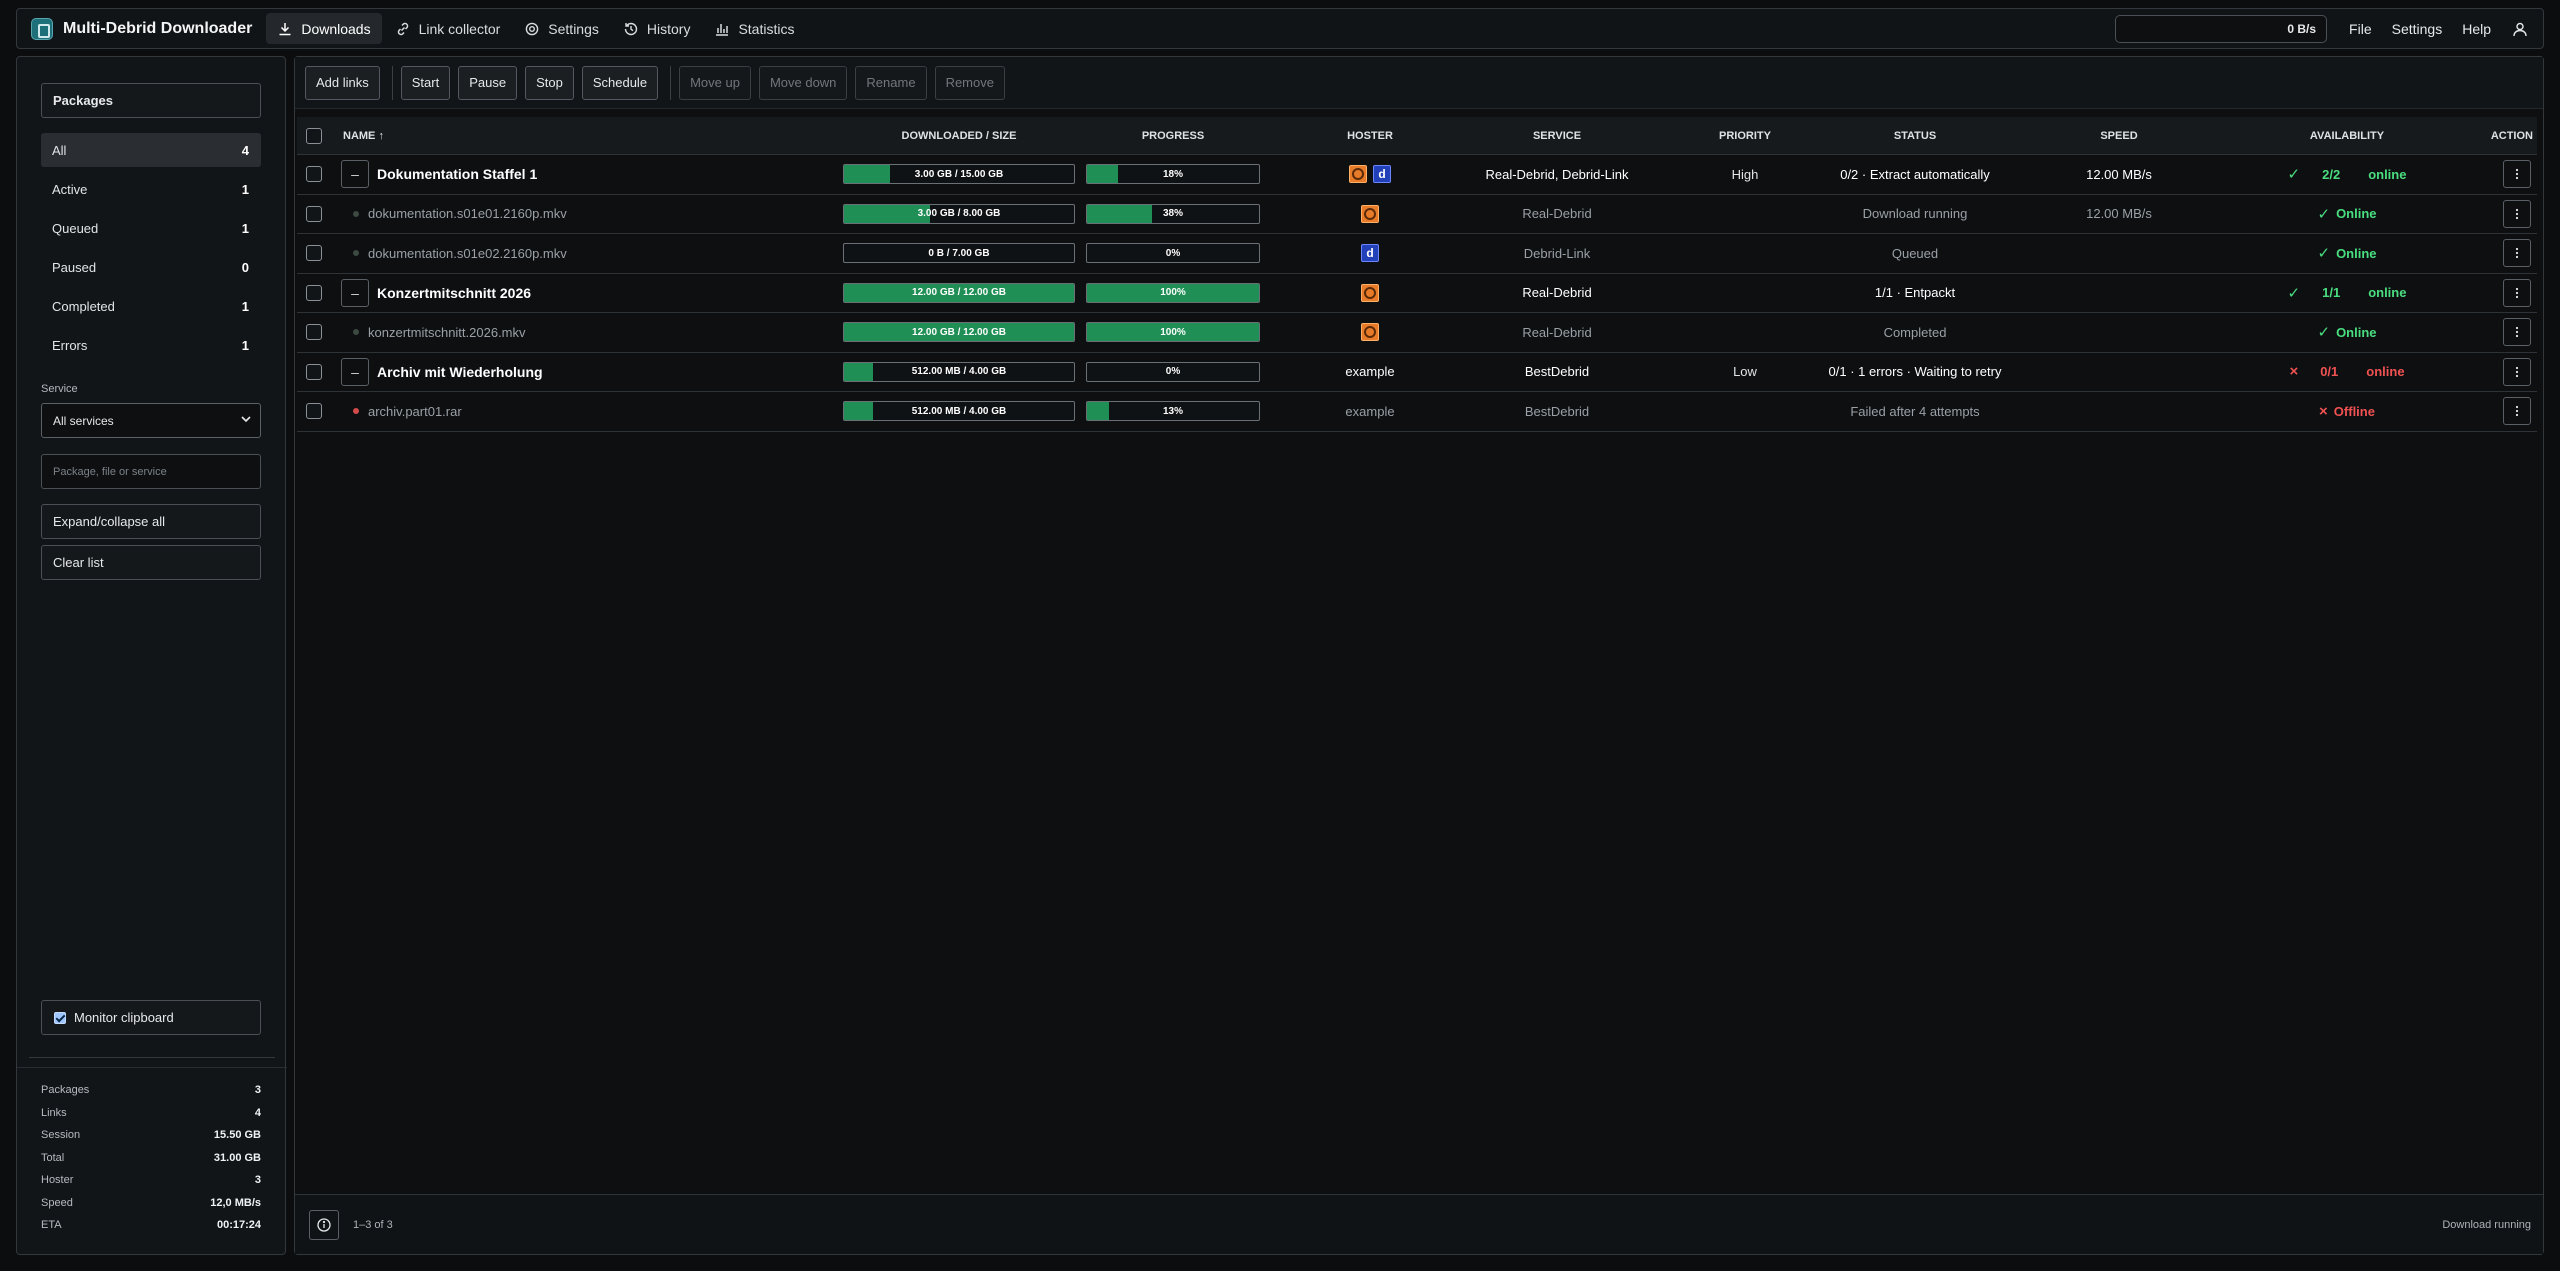 Image resolution: width=2560 pixels, height=1271 pixels. I want to click on info-icon, so click(324, 1224).